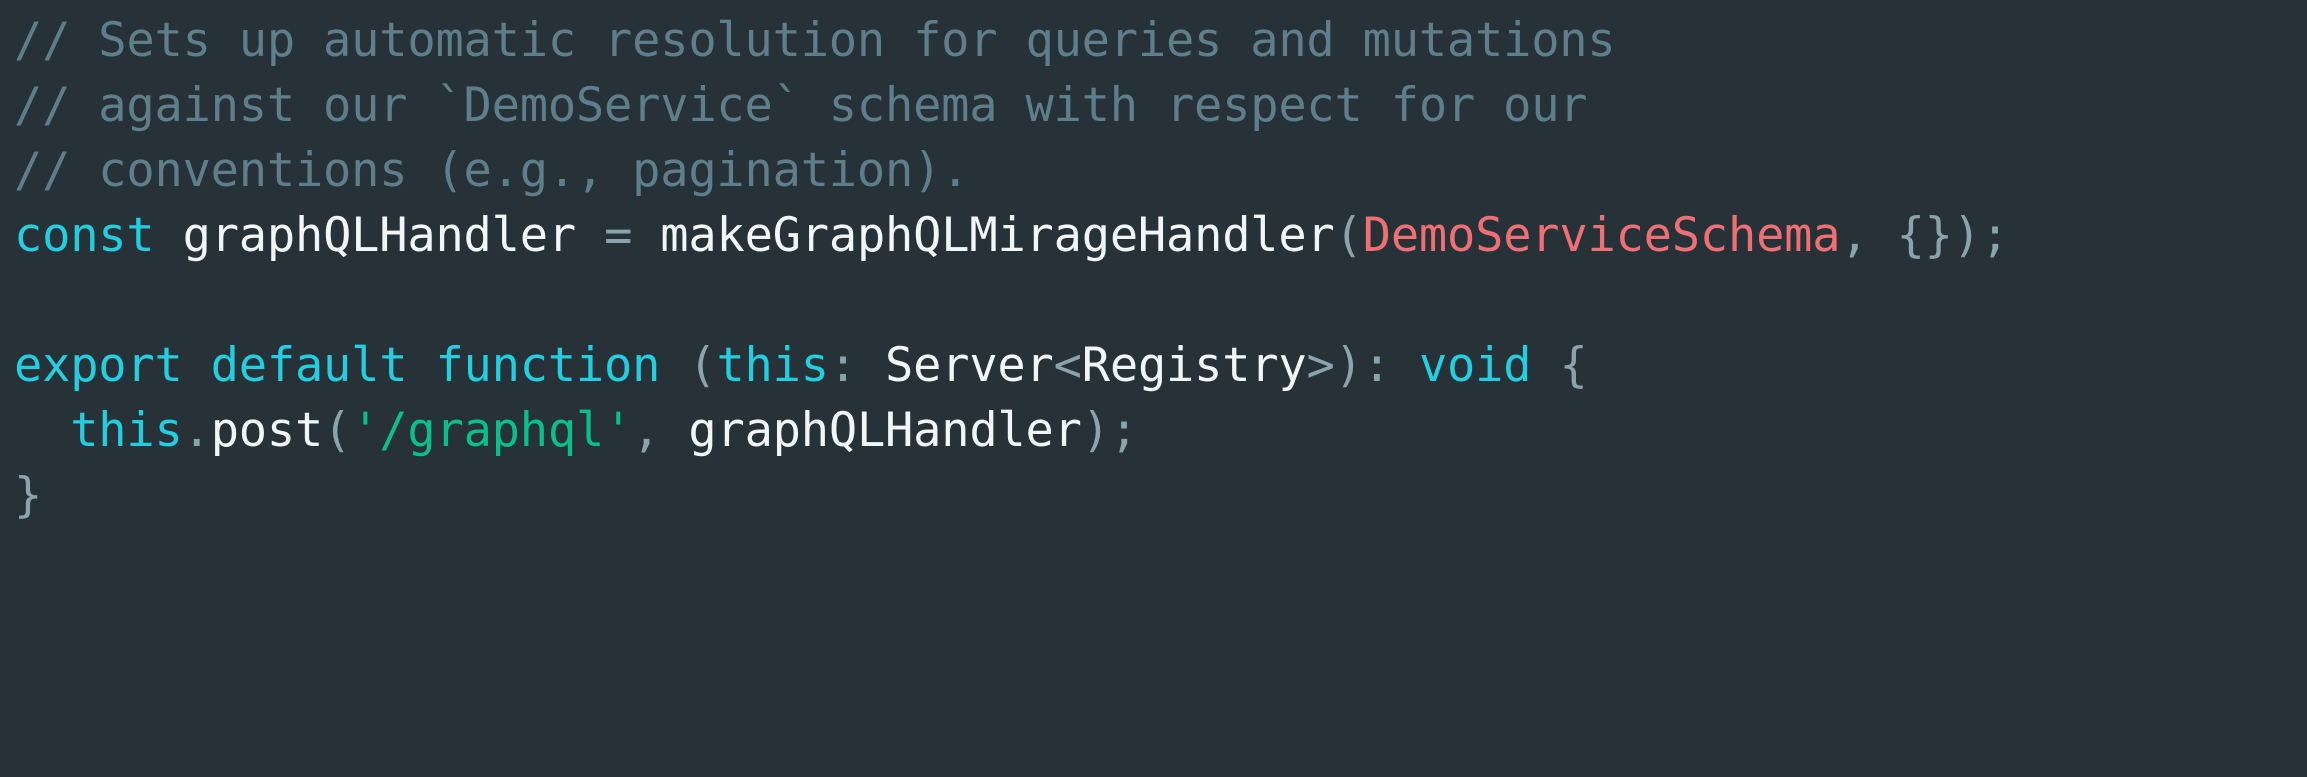 The image size is (2307, 777). Describe the element at coordinates (1160, 495) in the screenshot. I see `code-line: }` at that location.